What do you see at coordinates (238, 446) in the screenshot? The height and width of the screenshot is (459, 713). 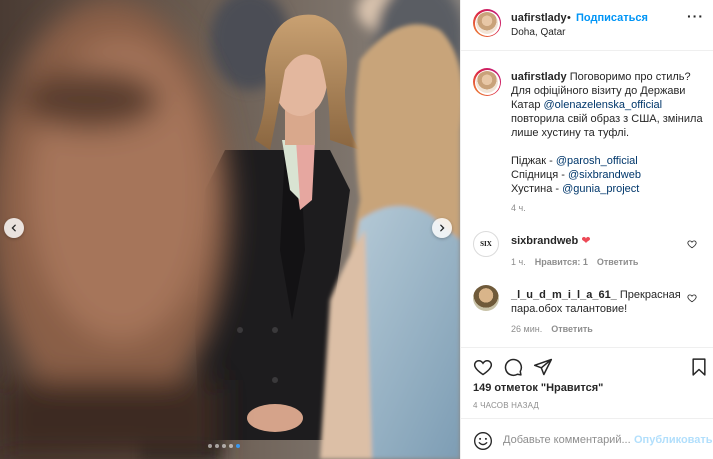 I see `carousel-dot-active` at bounding box center [238, 446].